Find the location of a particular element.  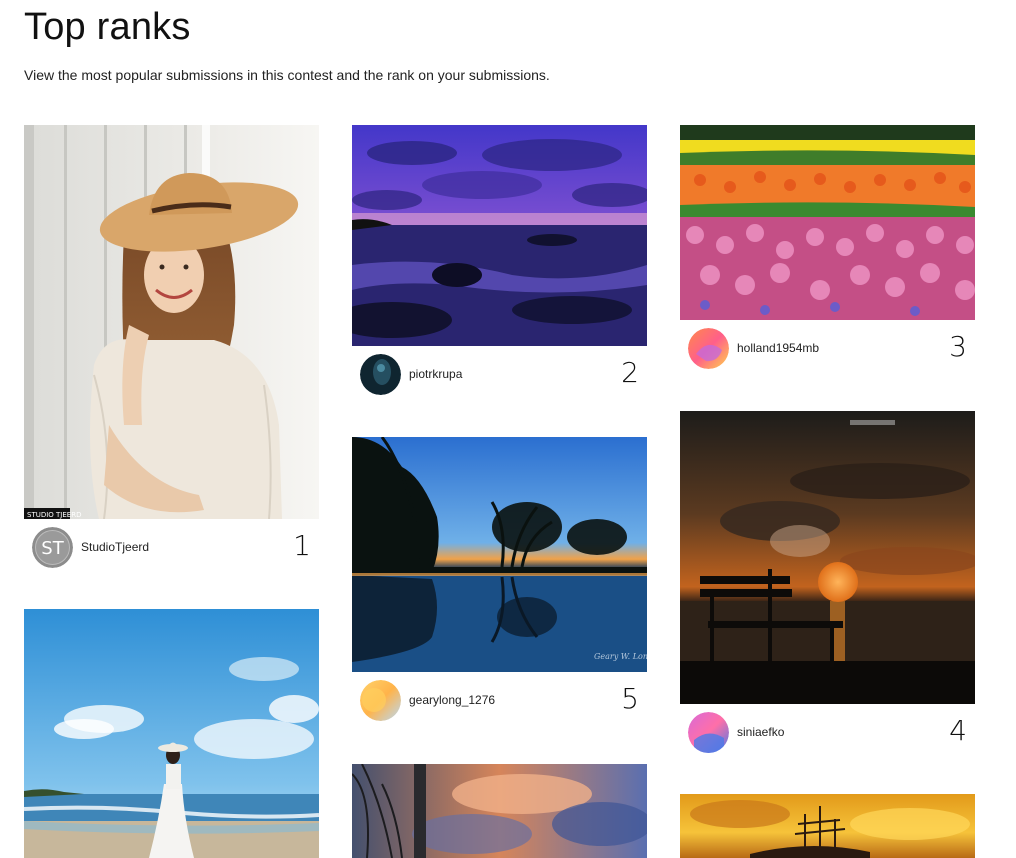

avatar-initials: ST is located at coordinates (52, 548).